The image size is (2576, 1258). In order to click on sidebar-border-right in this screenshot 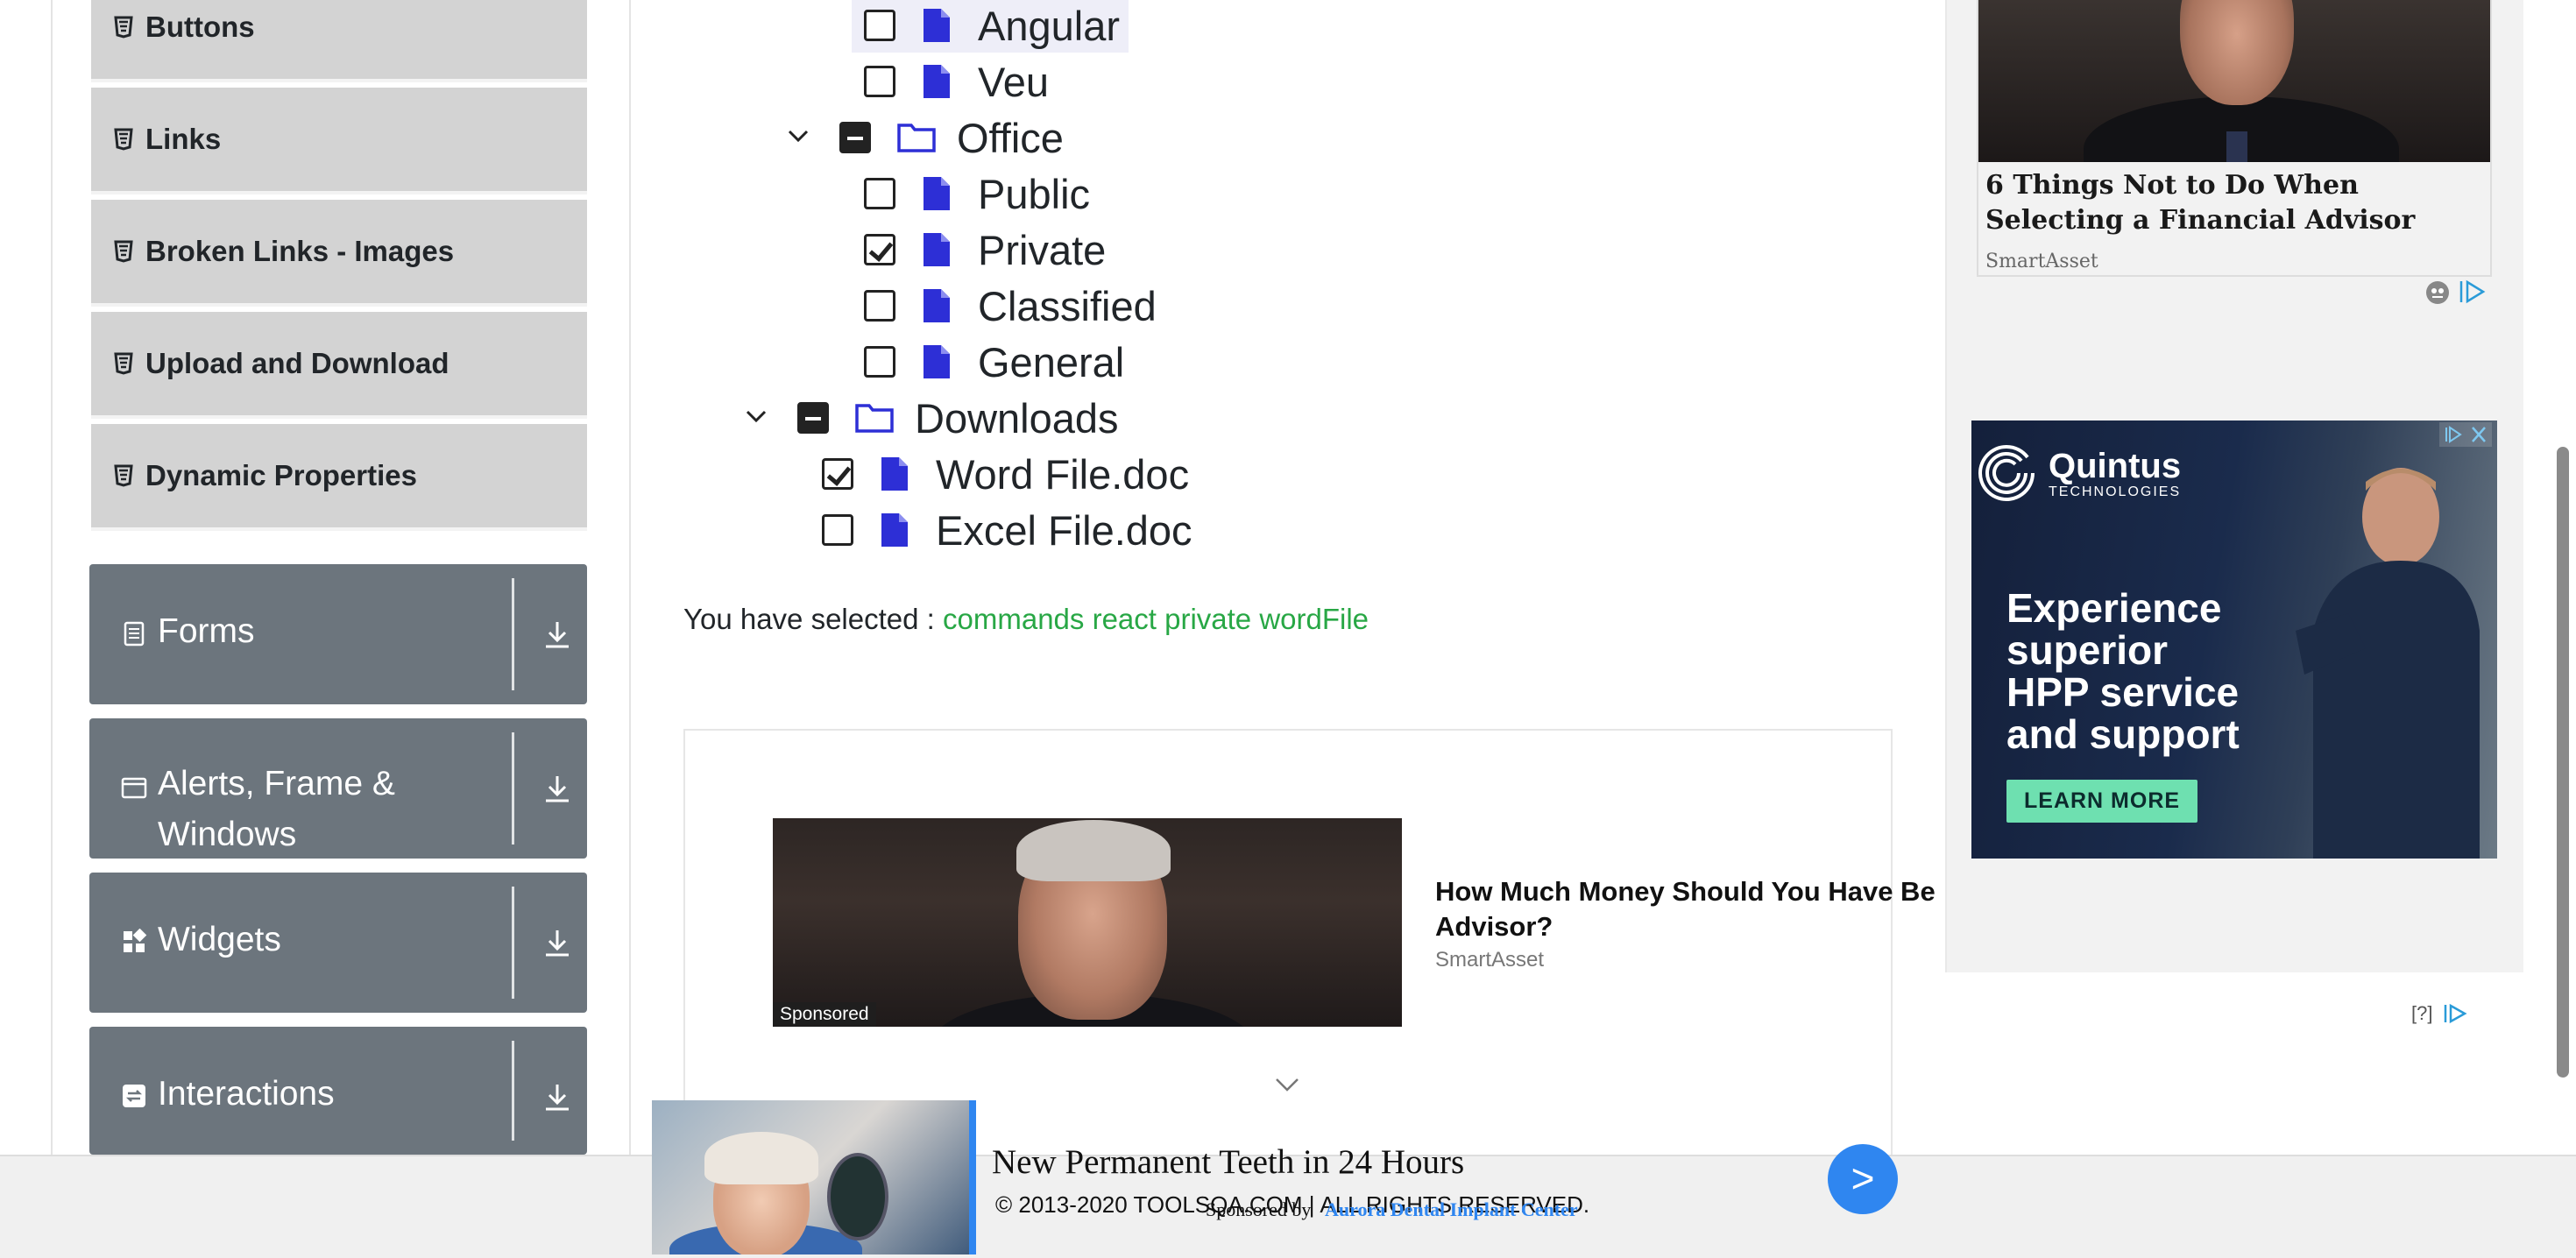, I will do `click(630, 578)`.